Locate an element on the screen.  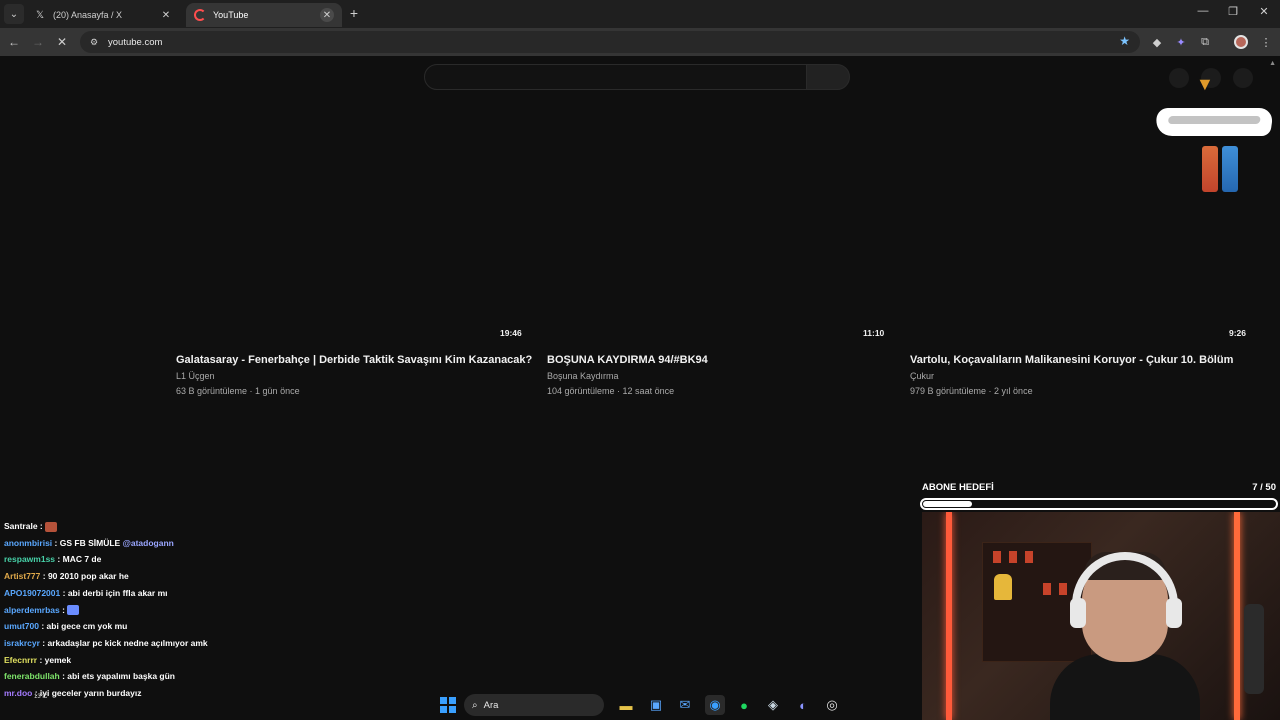
search-icon: ⌕ is located at coordinates (475, 705).